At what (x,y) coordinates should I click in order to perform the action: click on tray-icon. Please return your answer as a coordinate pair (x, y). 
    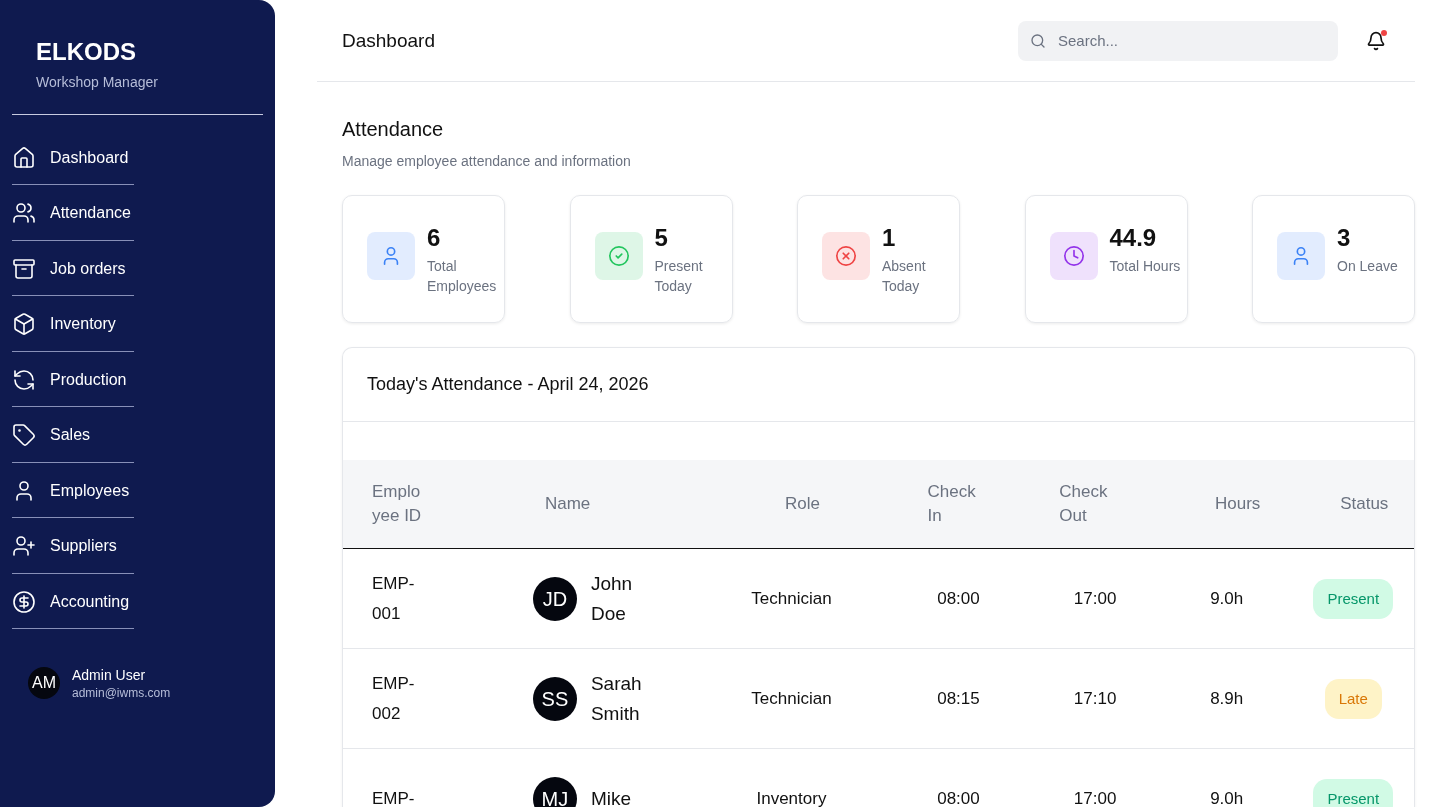
    Looking at the image, I should click on (24, 268).